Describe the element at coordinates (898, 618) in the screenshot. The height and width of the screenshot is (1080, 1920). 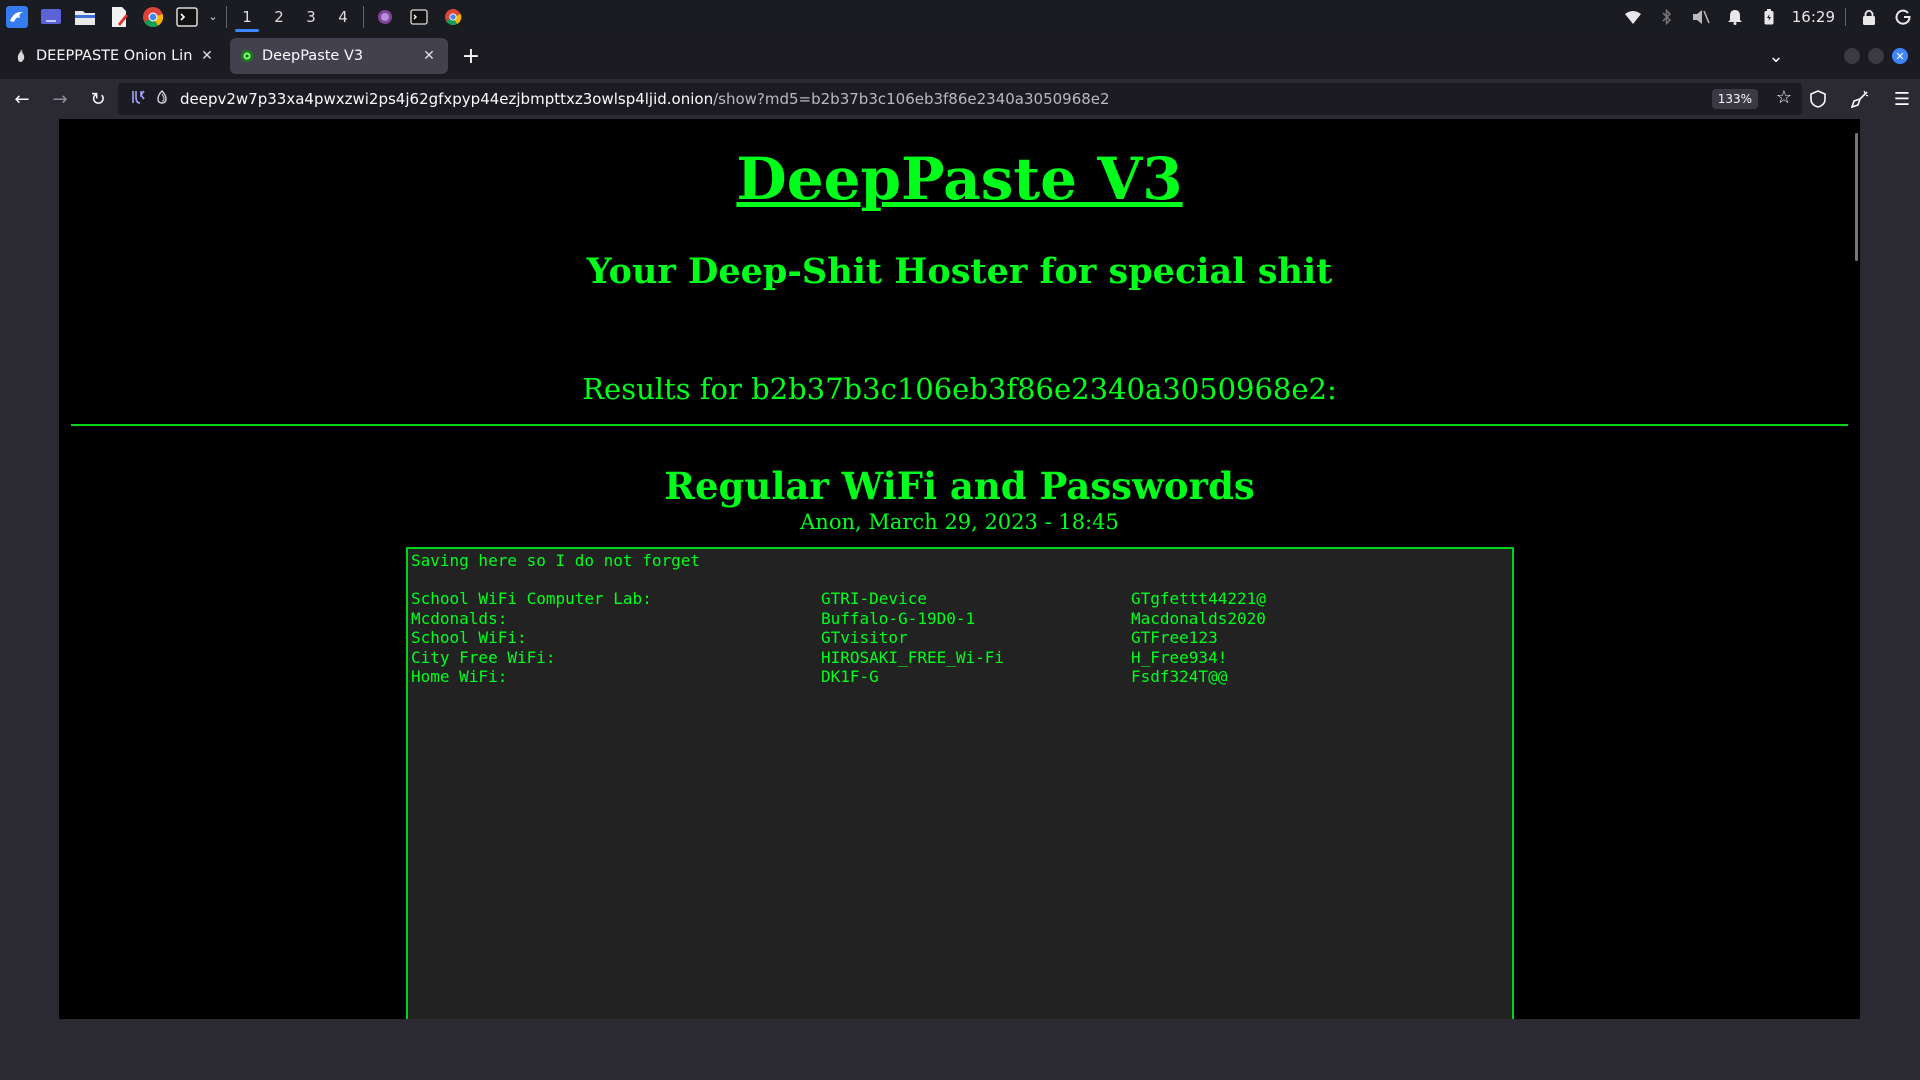
I see `wifi-ssid: Buffalo-G-19D0-1` at that location.